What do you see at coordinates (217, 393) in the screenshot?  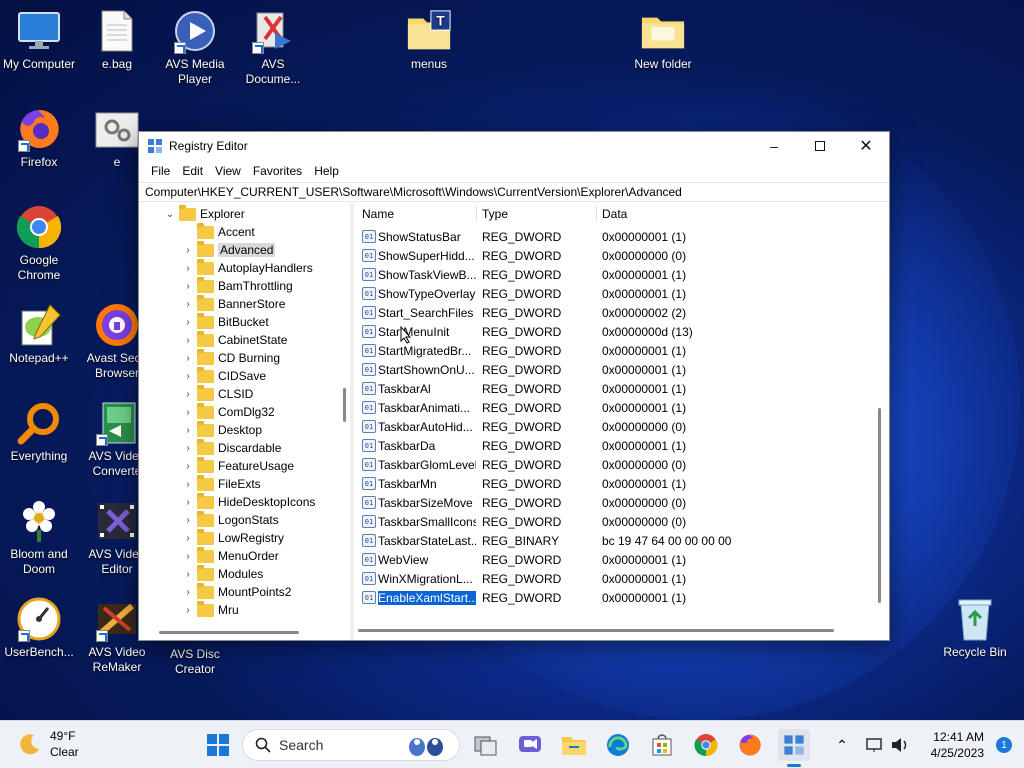 I see `tree-item-clsid: › CLSID` at bounding box center [217, 393].